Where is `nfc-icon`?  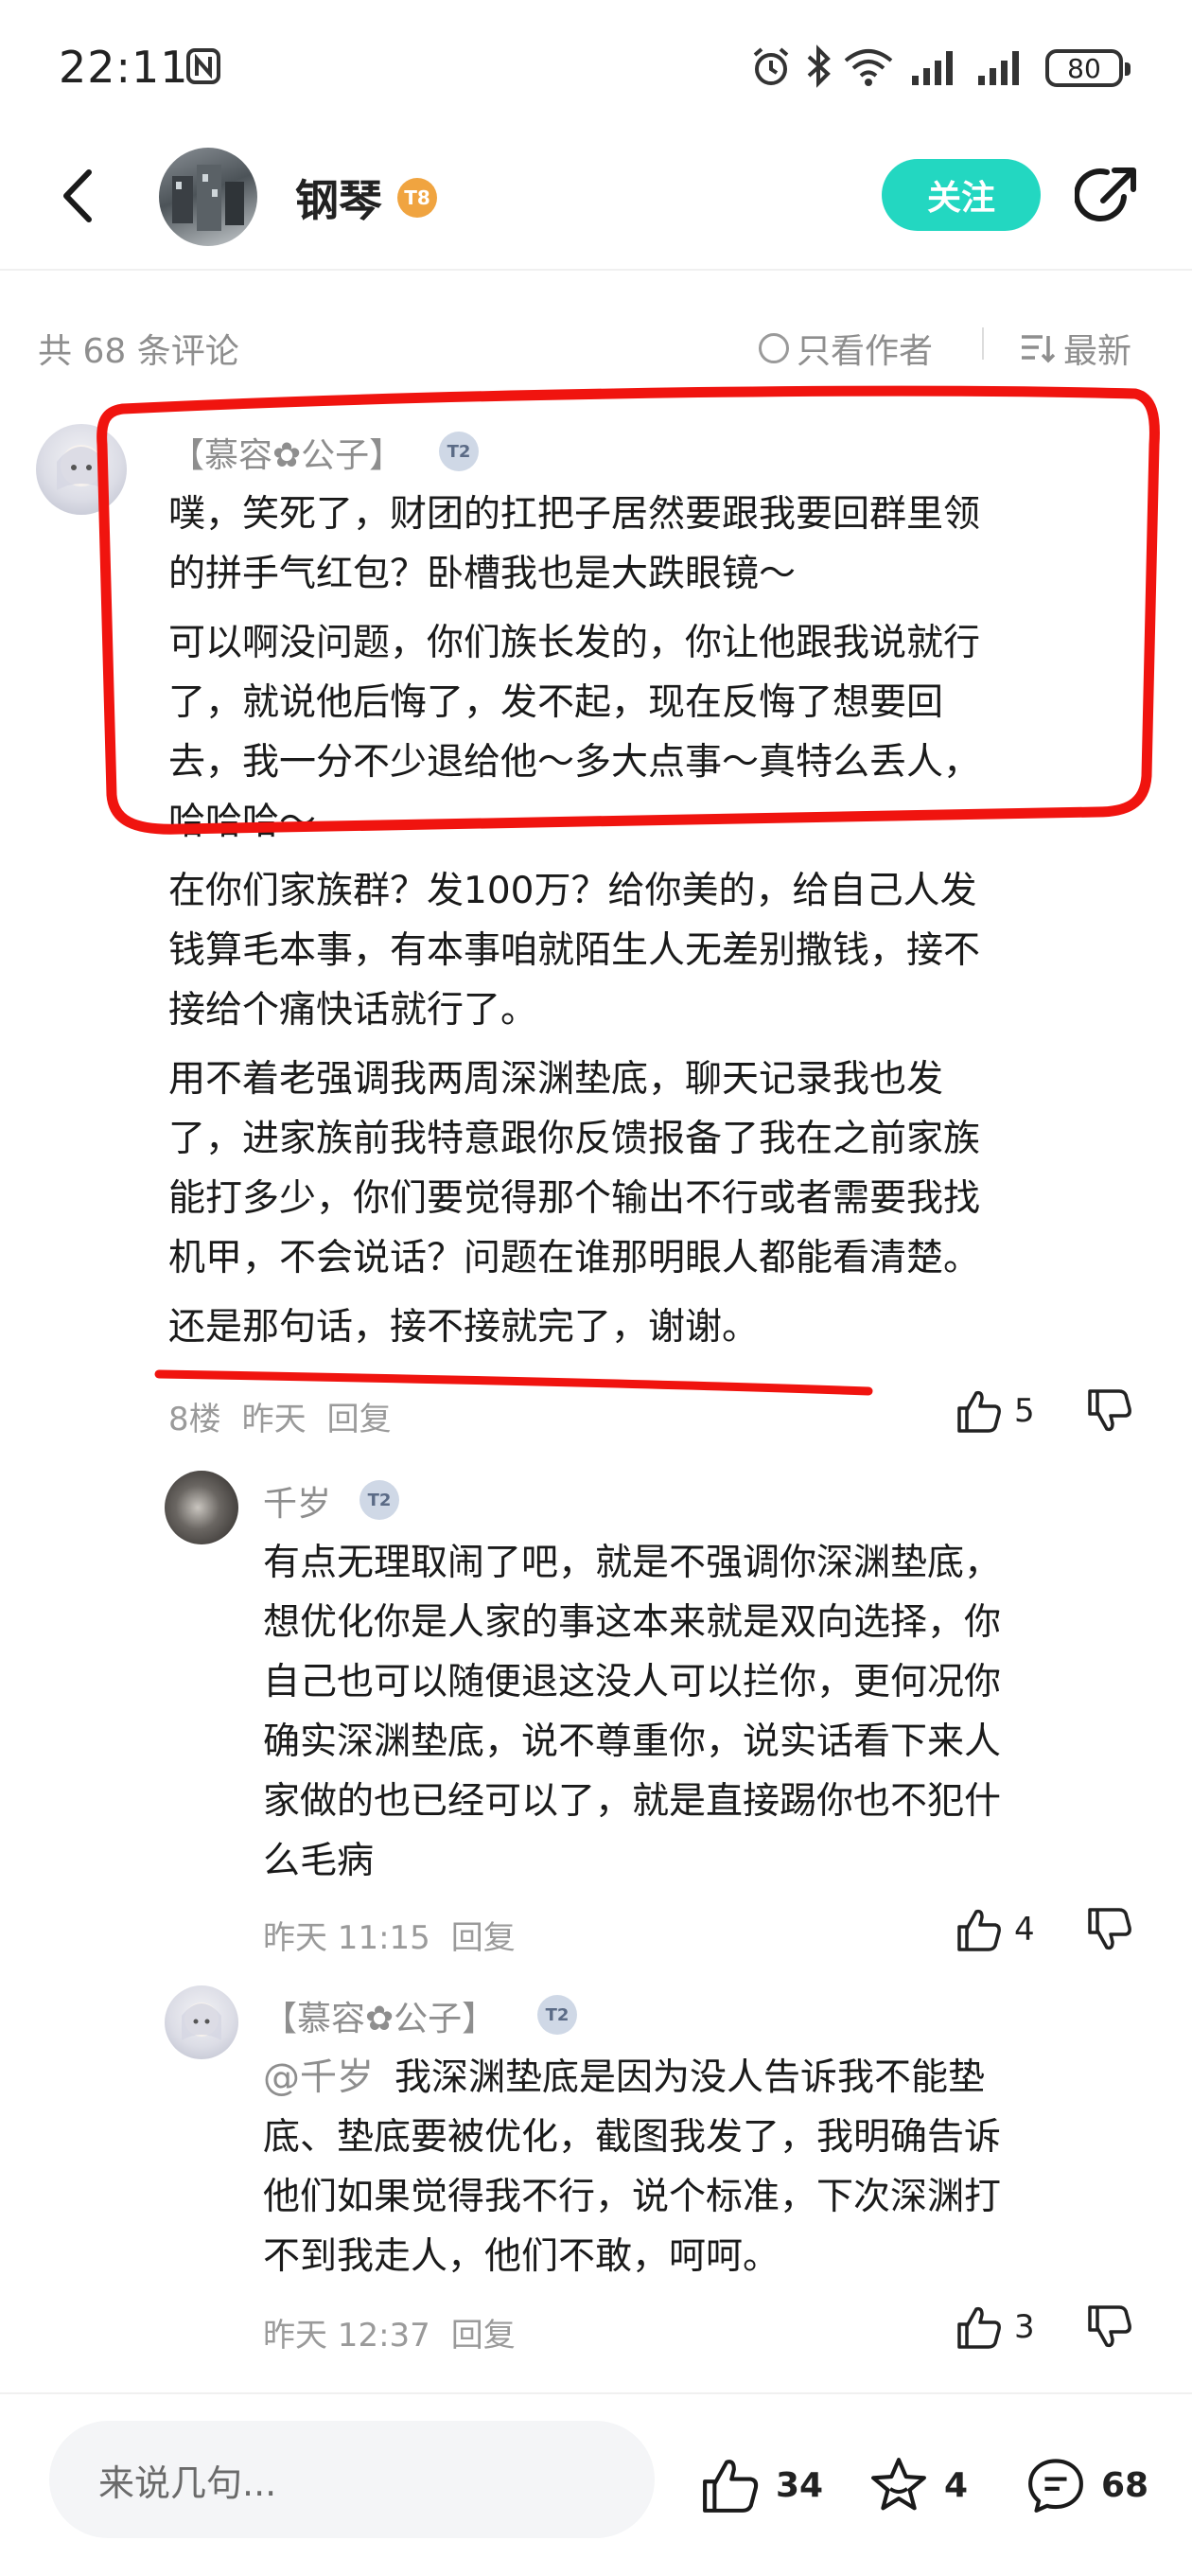 nfc-icon is located at coordinates (203, 66).